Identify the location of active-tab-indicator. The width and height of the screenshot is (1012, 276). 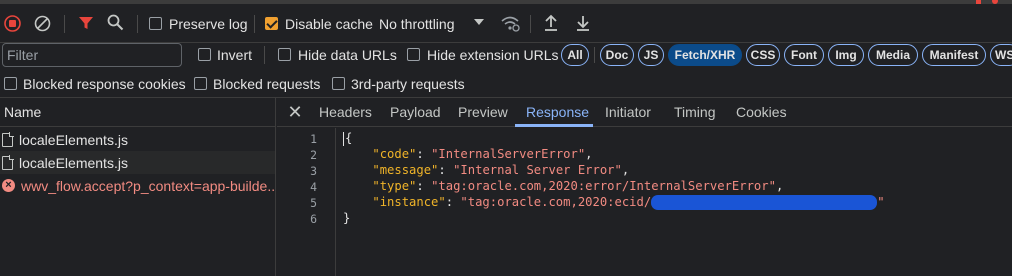
(554, 125).